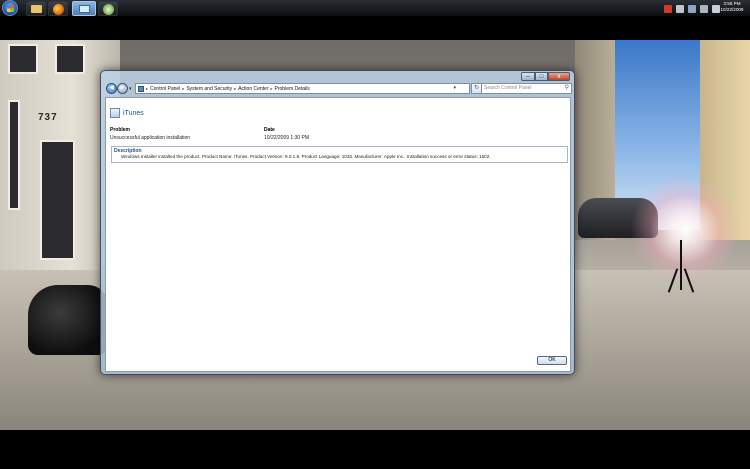 The image size is (750, 469). Describe the element at coordinates (541, 76) in the screenshot. I see `maximize-button: □` at that location.